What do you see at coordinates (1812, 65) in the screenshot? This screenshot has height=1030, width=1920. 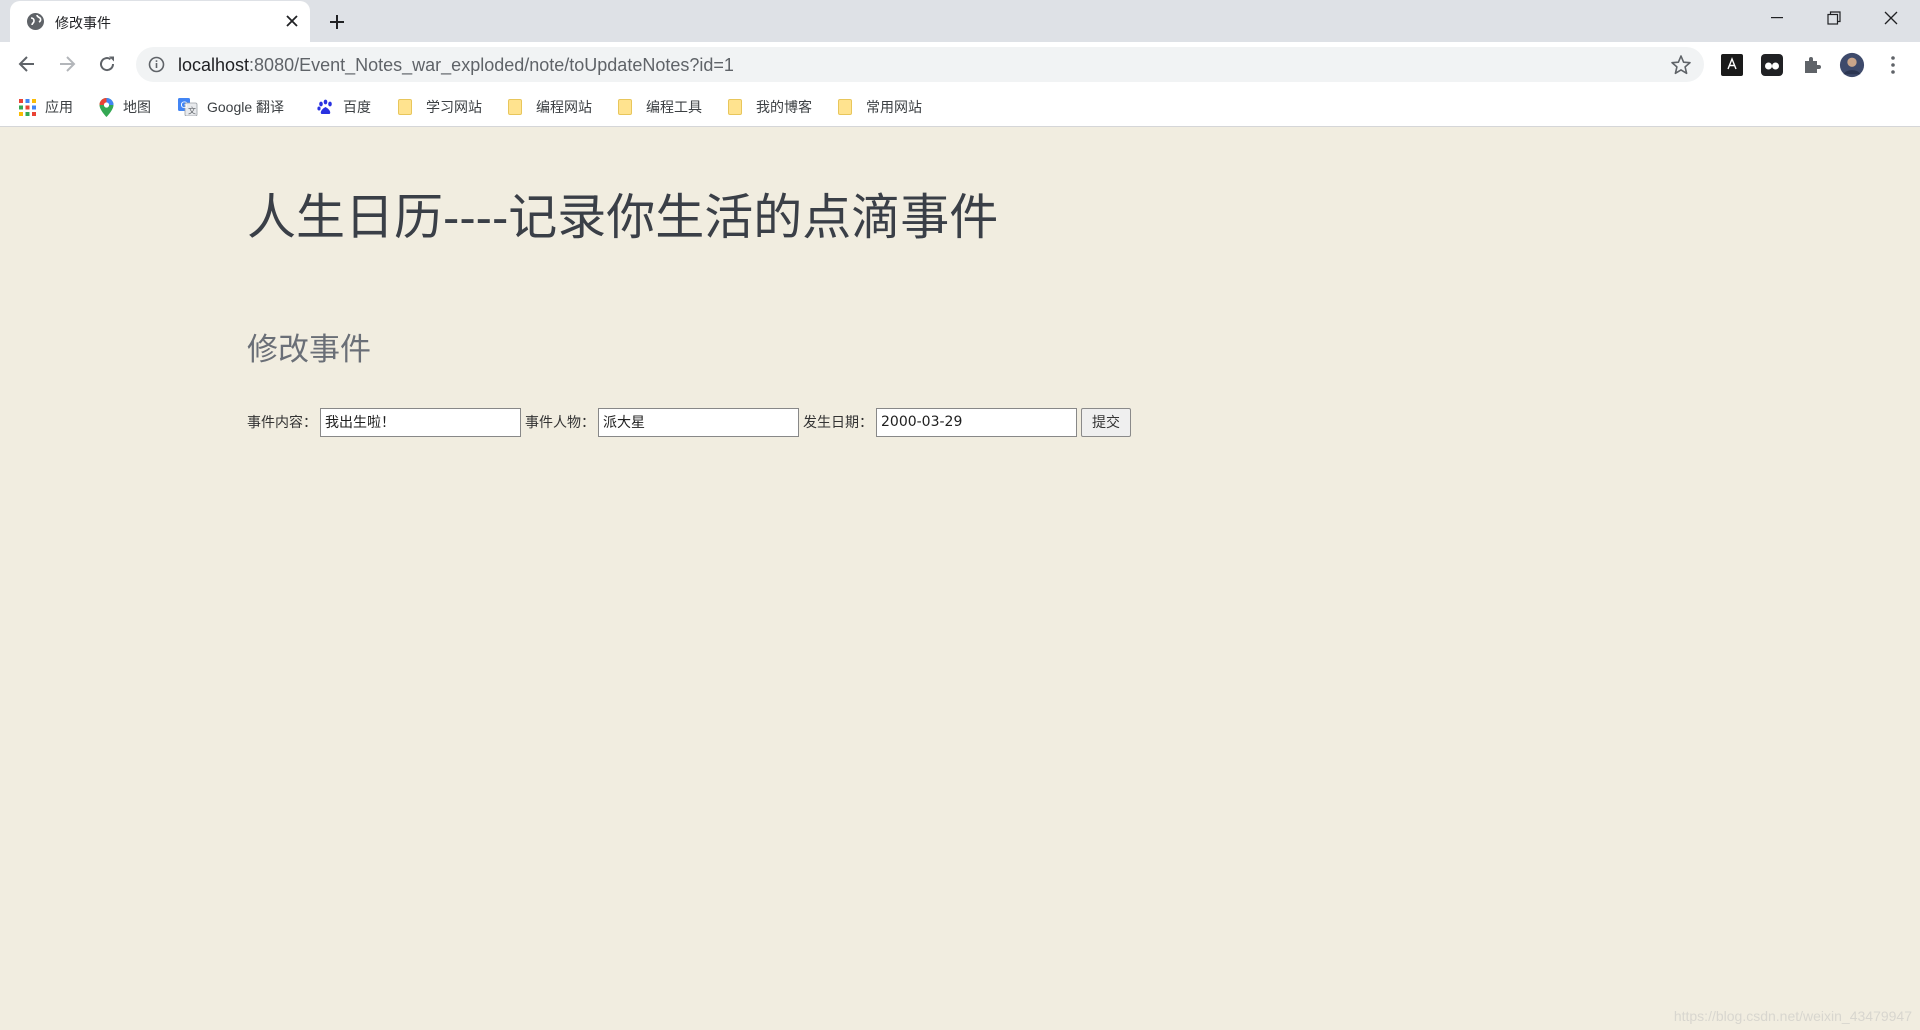 I see `extensions-puzzle-icon` at bounding box center [1812, 65].